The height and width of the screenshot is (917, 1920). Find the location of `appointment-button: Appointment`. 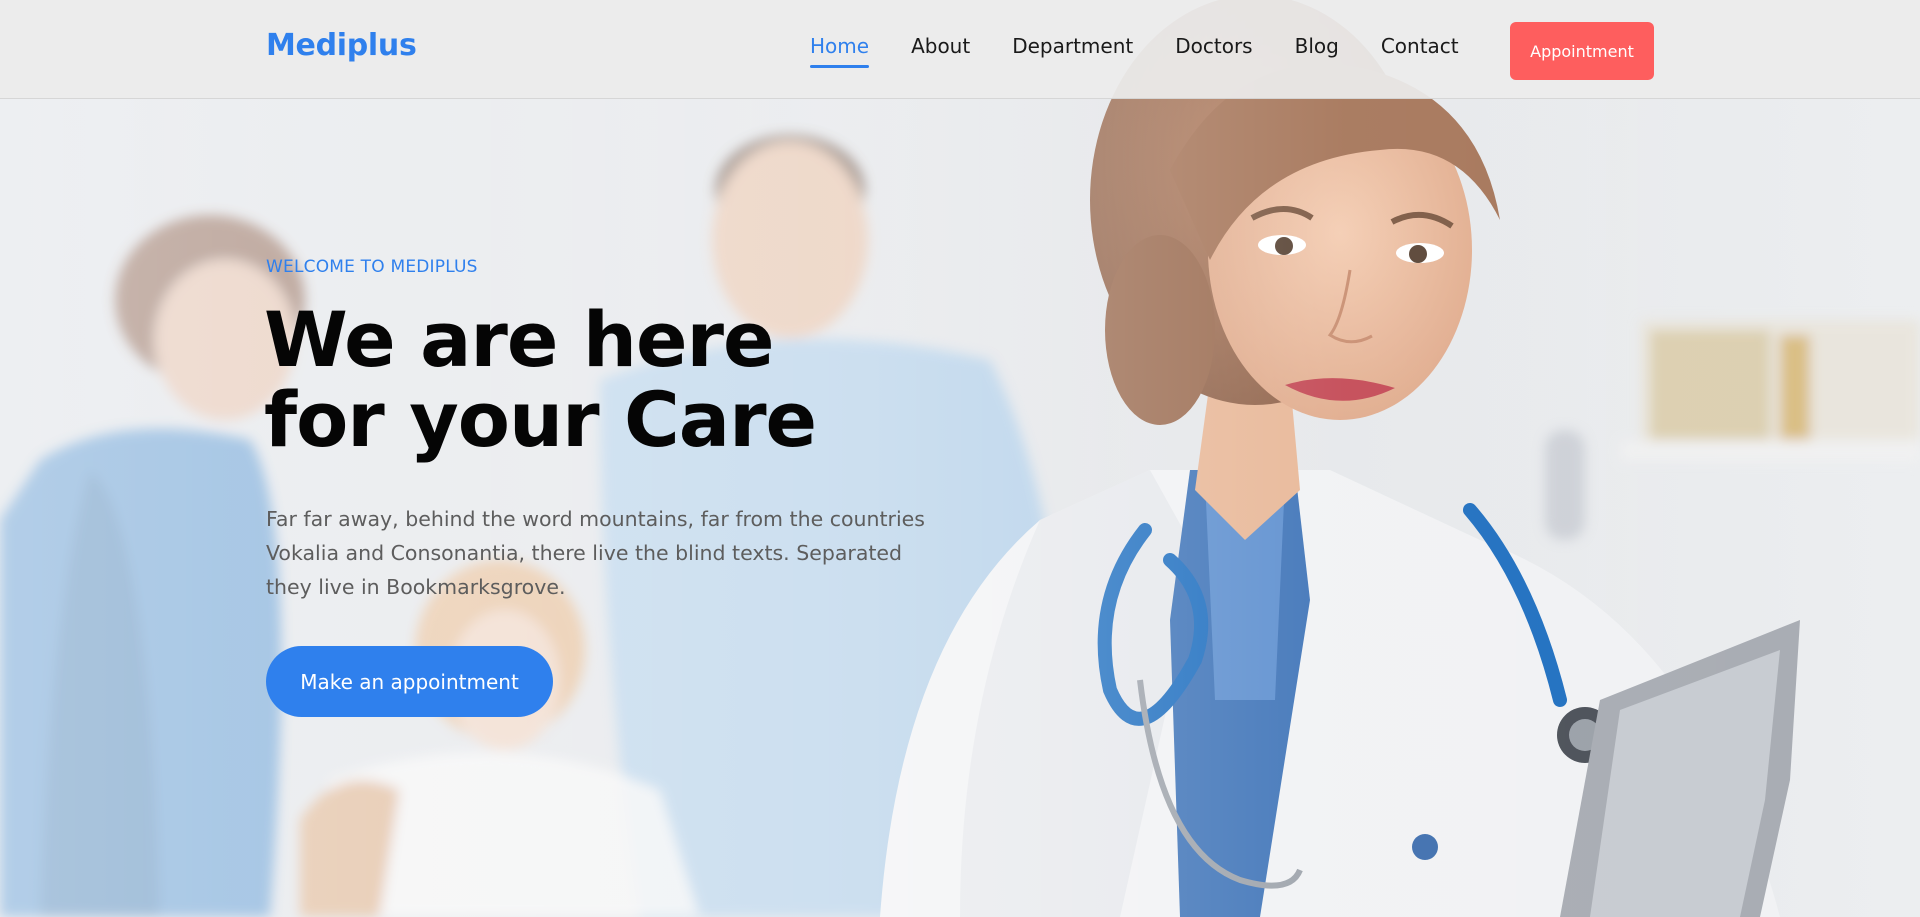

appointment-button: Appointment is located at coordinates (1582, 51).